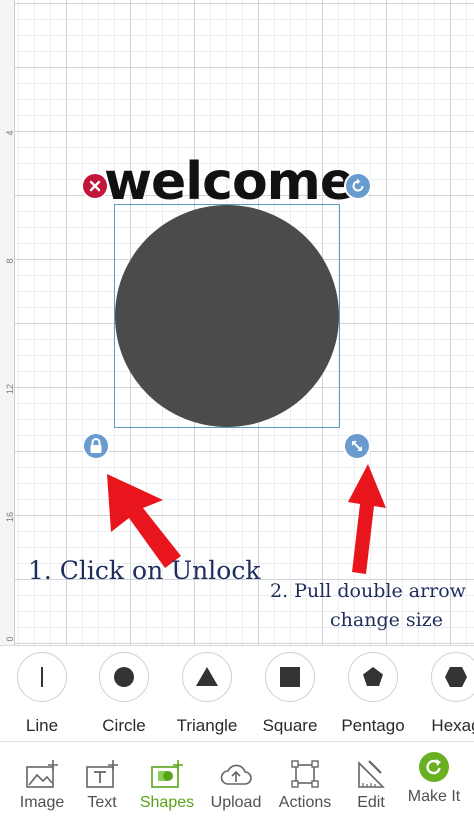 This screenshot has width=474, height=821. I want to click on annotation-arrow-unlock, so click(144, 521).